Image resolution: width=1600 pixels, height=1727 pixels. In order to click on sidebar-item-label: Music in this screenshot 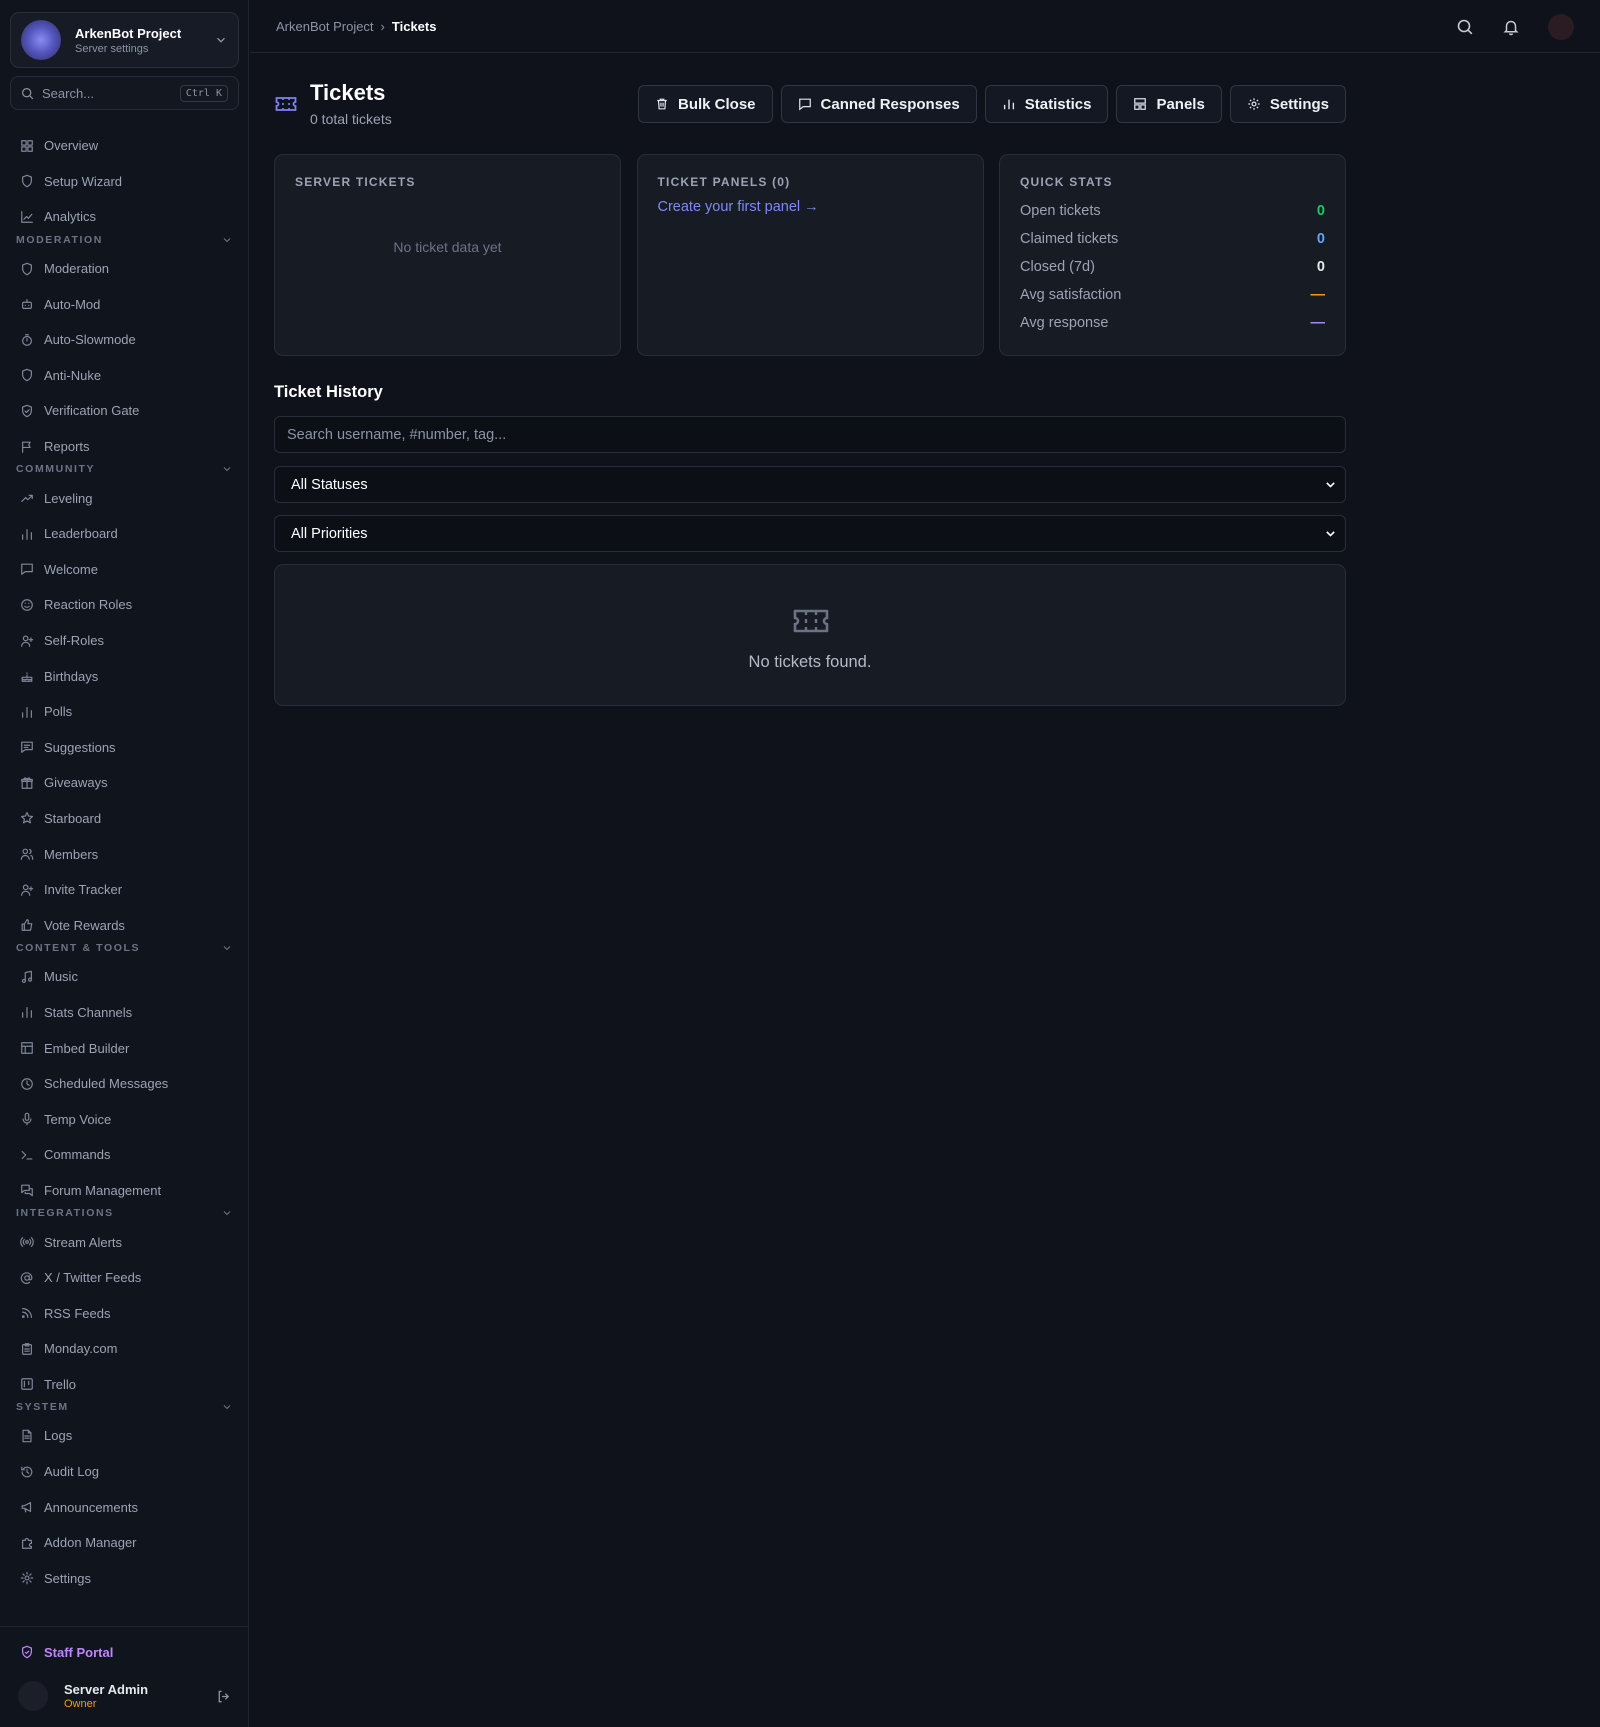, I will do `click(61, 977)`.